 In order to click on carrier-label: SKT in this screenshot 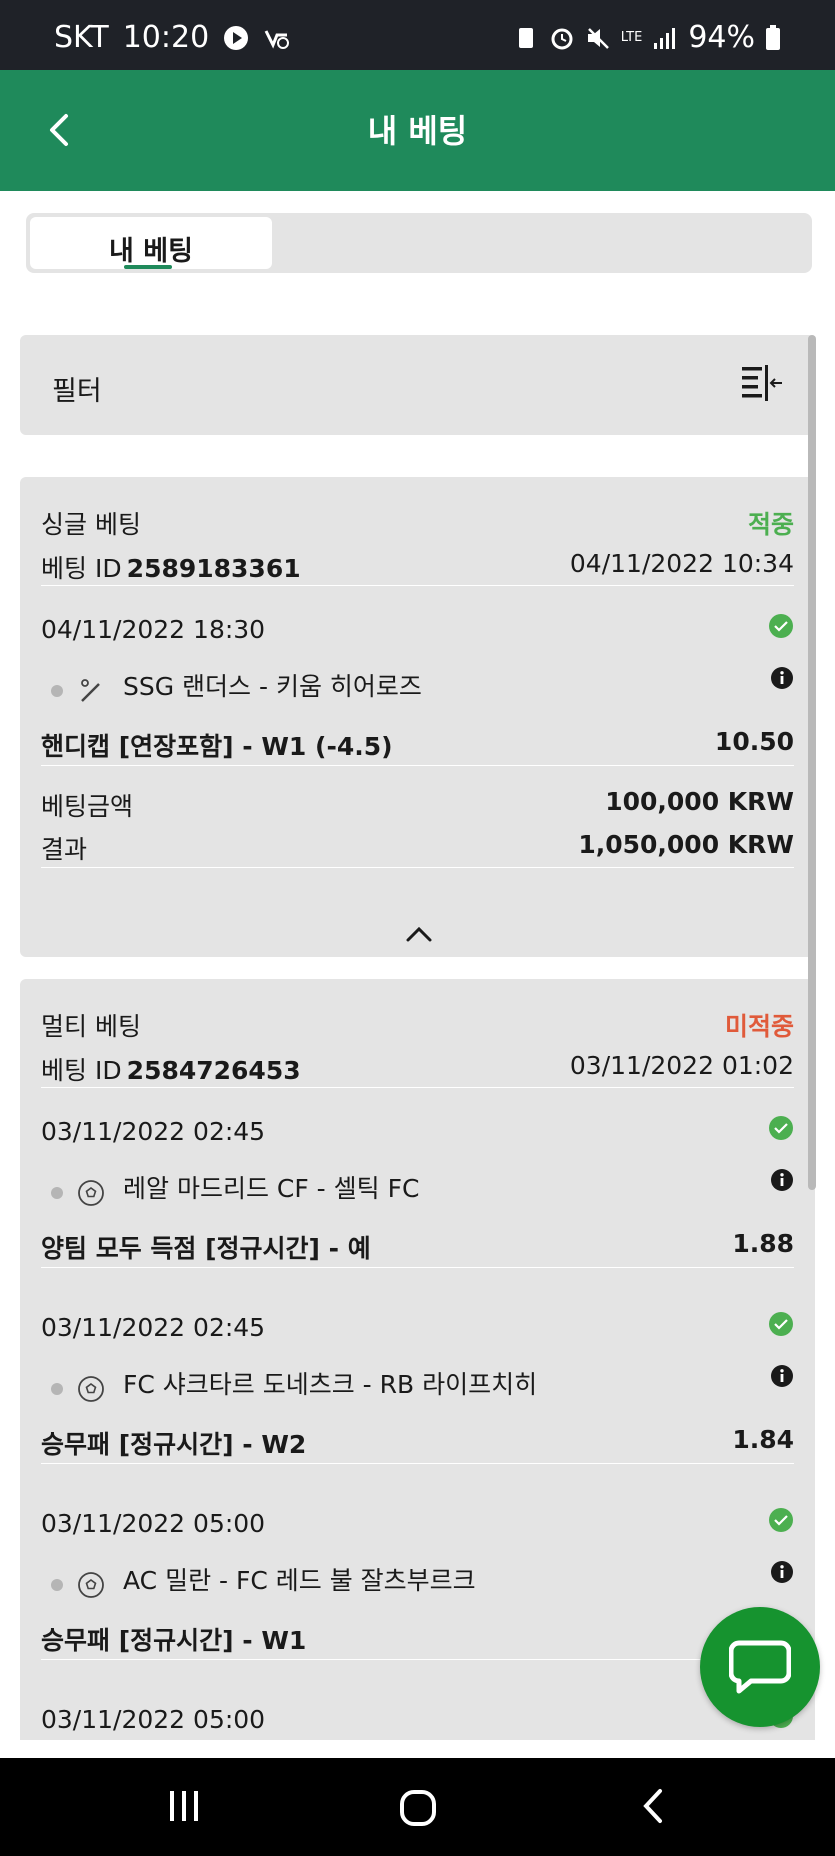, I will do `click(81, 37)`.